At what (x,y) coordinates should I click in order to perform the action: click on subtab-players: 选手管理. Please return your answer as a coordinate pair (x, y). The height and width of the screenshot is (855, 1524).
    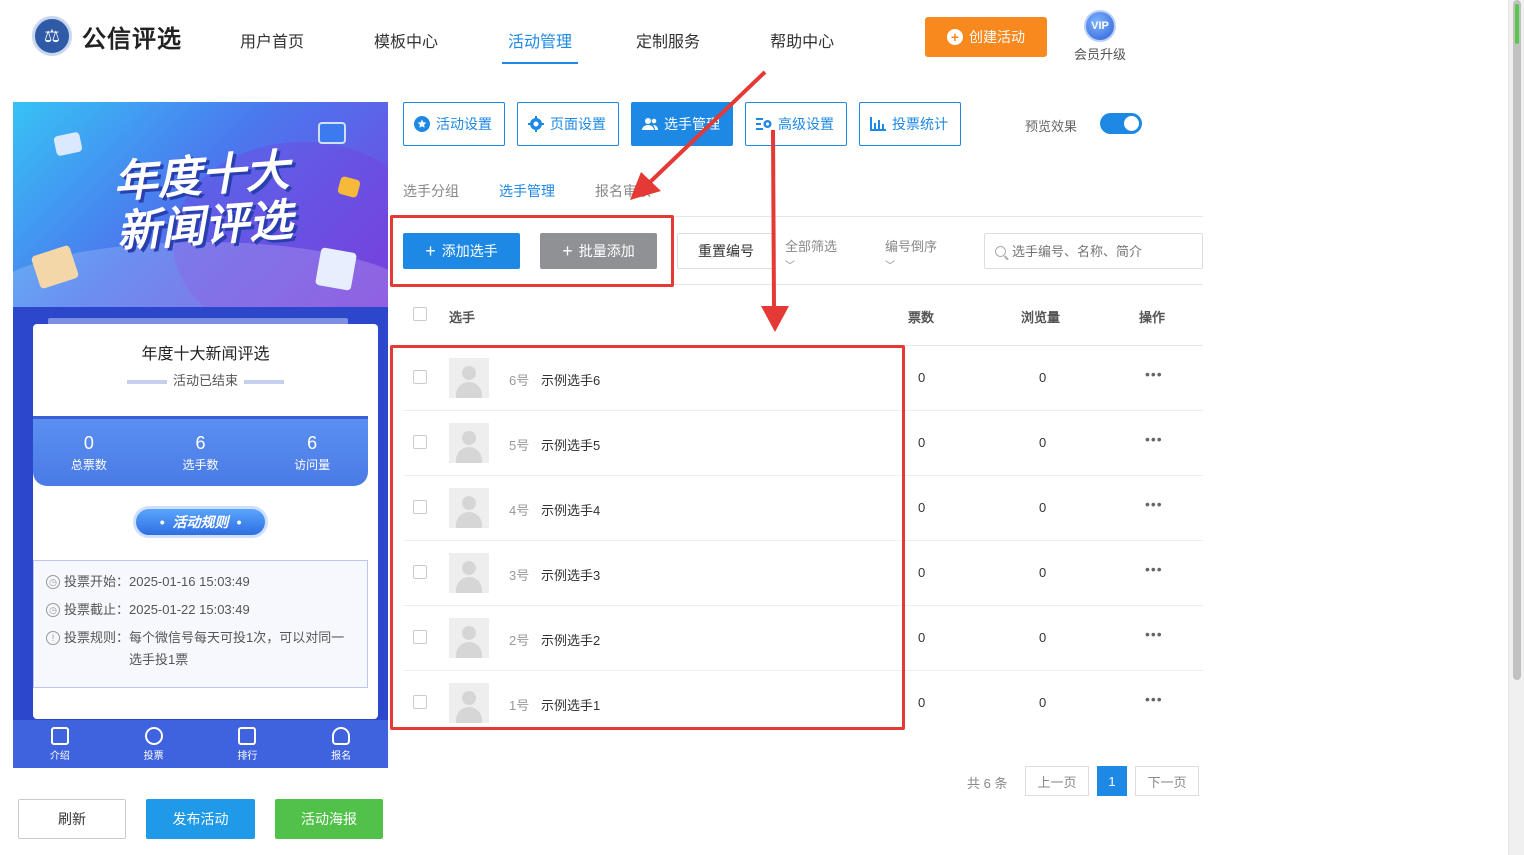
    Looking at the image, I should click on (527, 191).